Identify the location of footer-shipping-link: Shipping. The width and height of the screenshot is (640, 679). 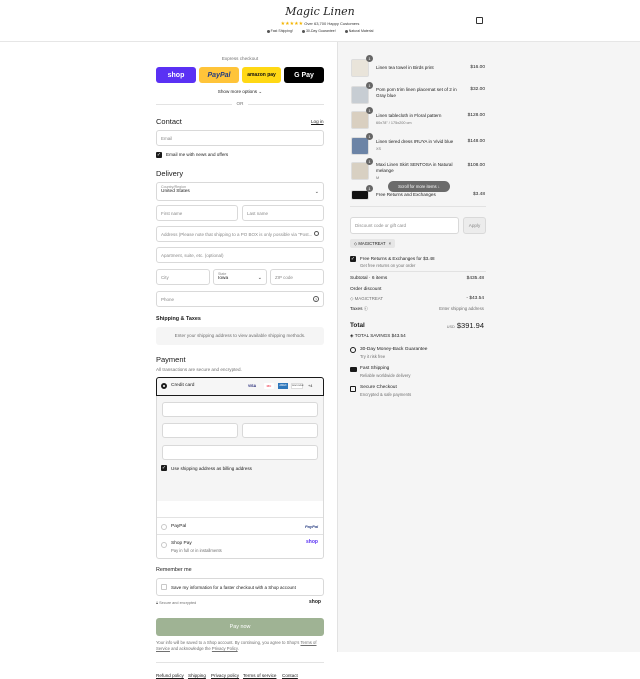
(197, 675).